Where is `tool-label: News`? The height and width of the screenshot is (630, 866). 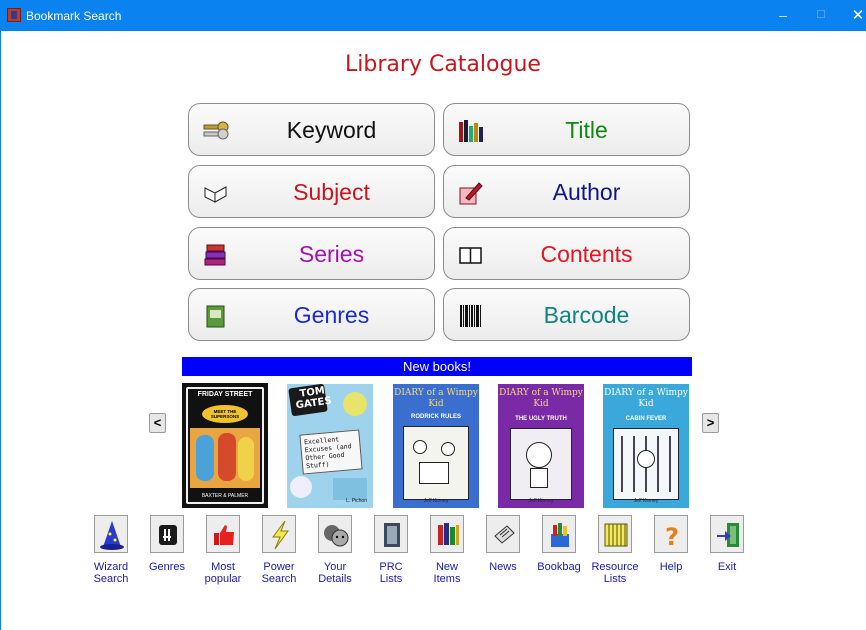 tool-label: News is located at coordinates (503, 567).